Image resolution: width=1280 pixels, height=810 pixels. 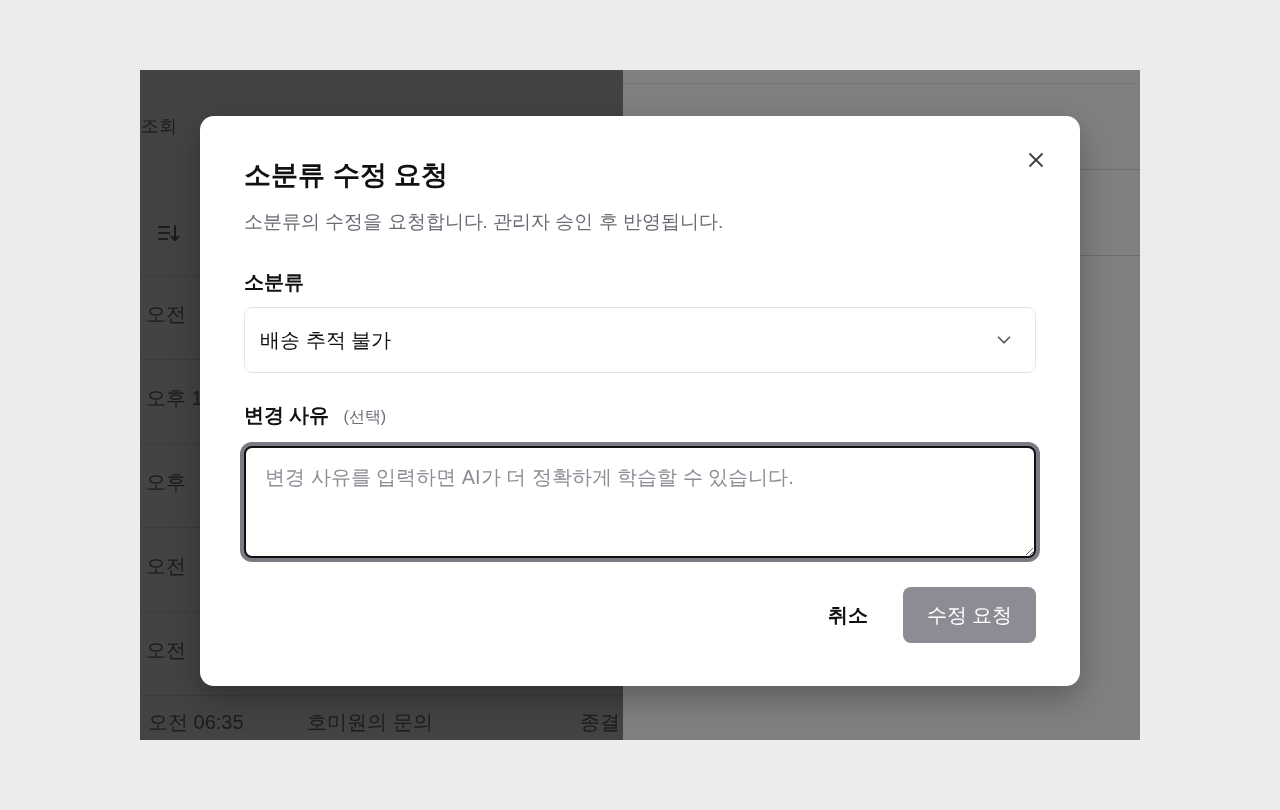 What do you see at coordinates (287, 415) in the screenshot?
I see `field-label: 변경 사유` at bounding box center [287, 415].